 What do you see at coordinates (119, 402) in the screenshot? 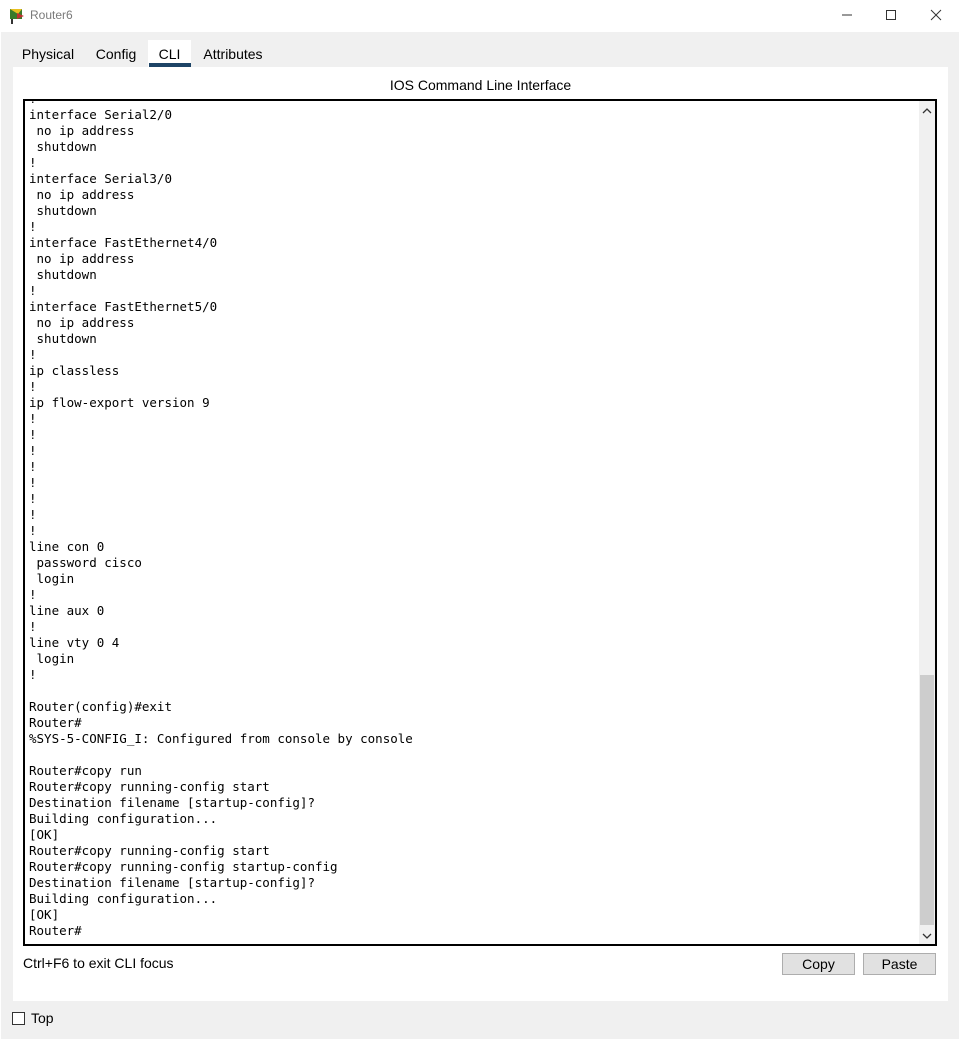
I see `terminal-line: ip flow-export version 9` at bounding box center [119, 402].